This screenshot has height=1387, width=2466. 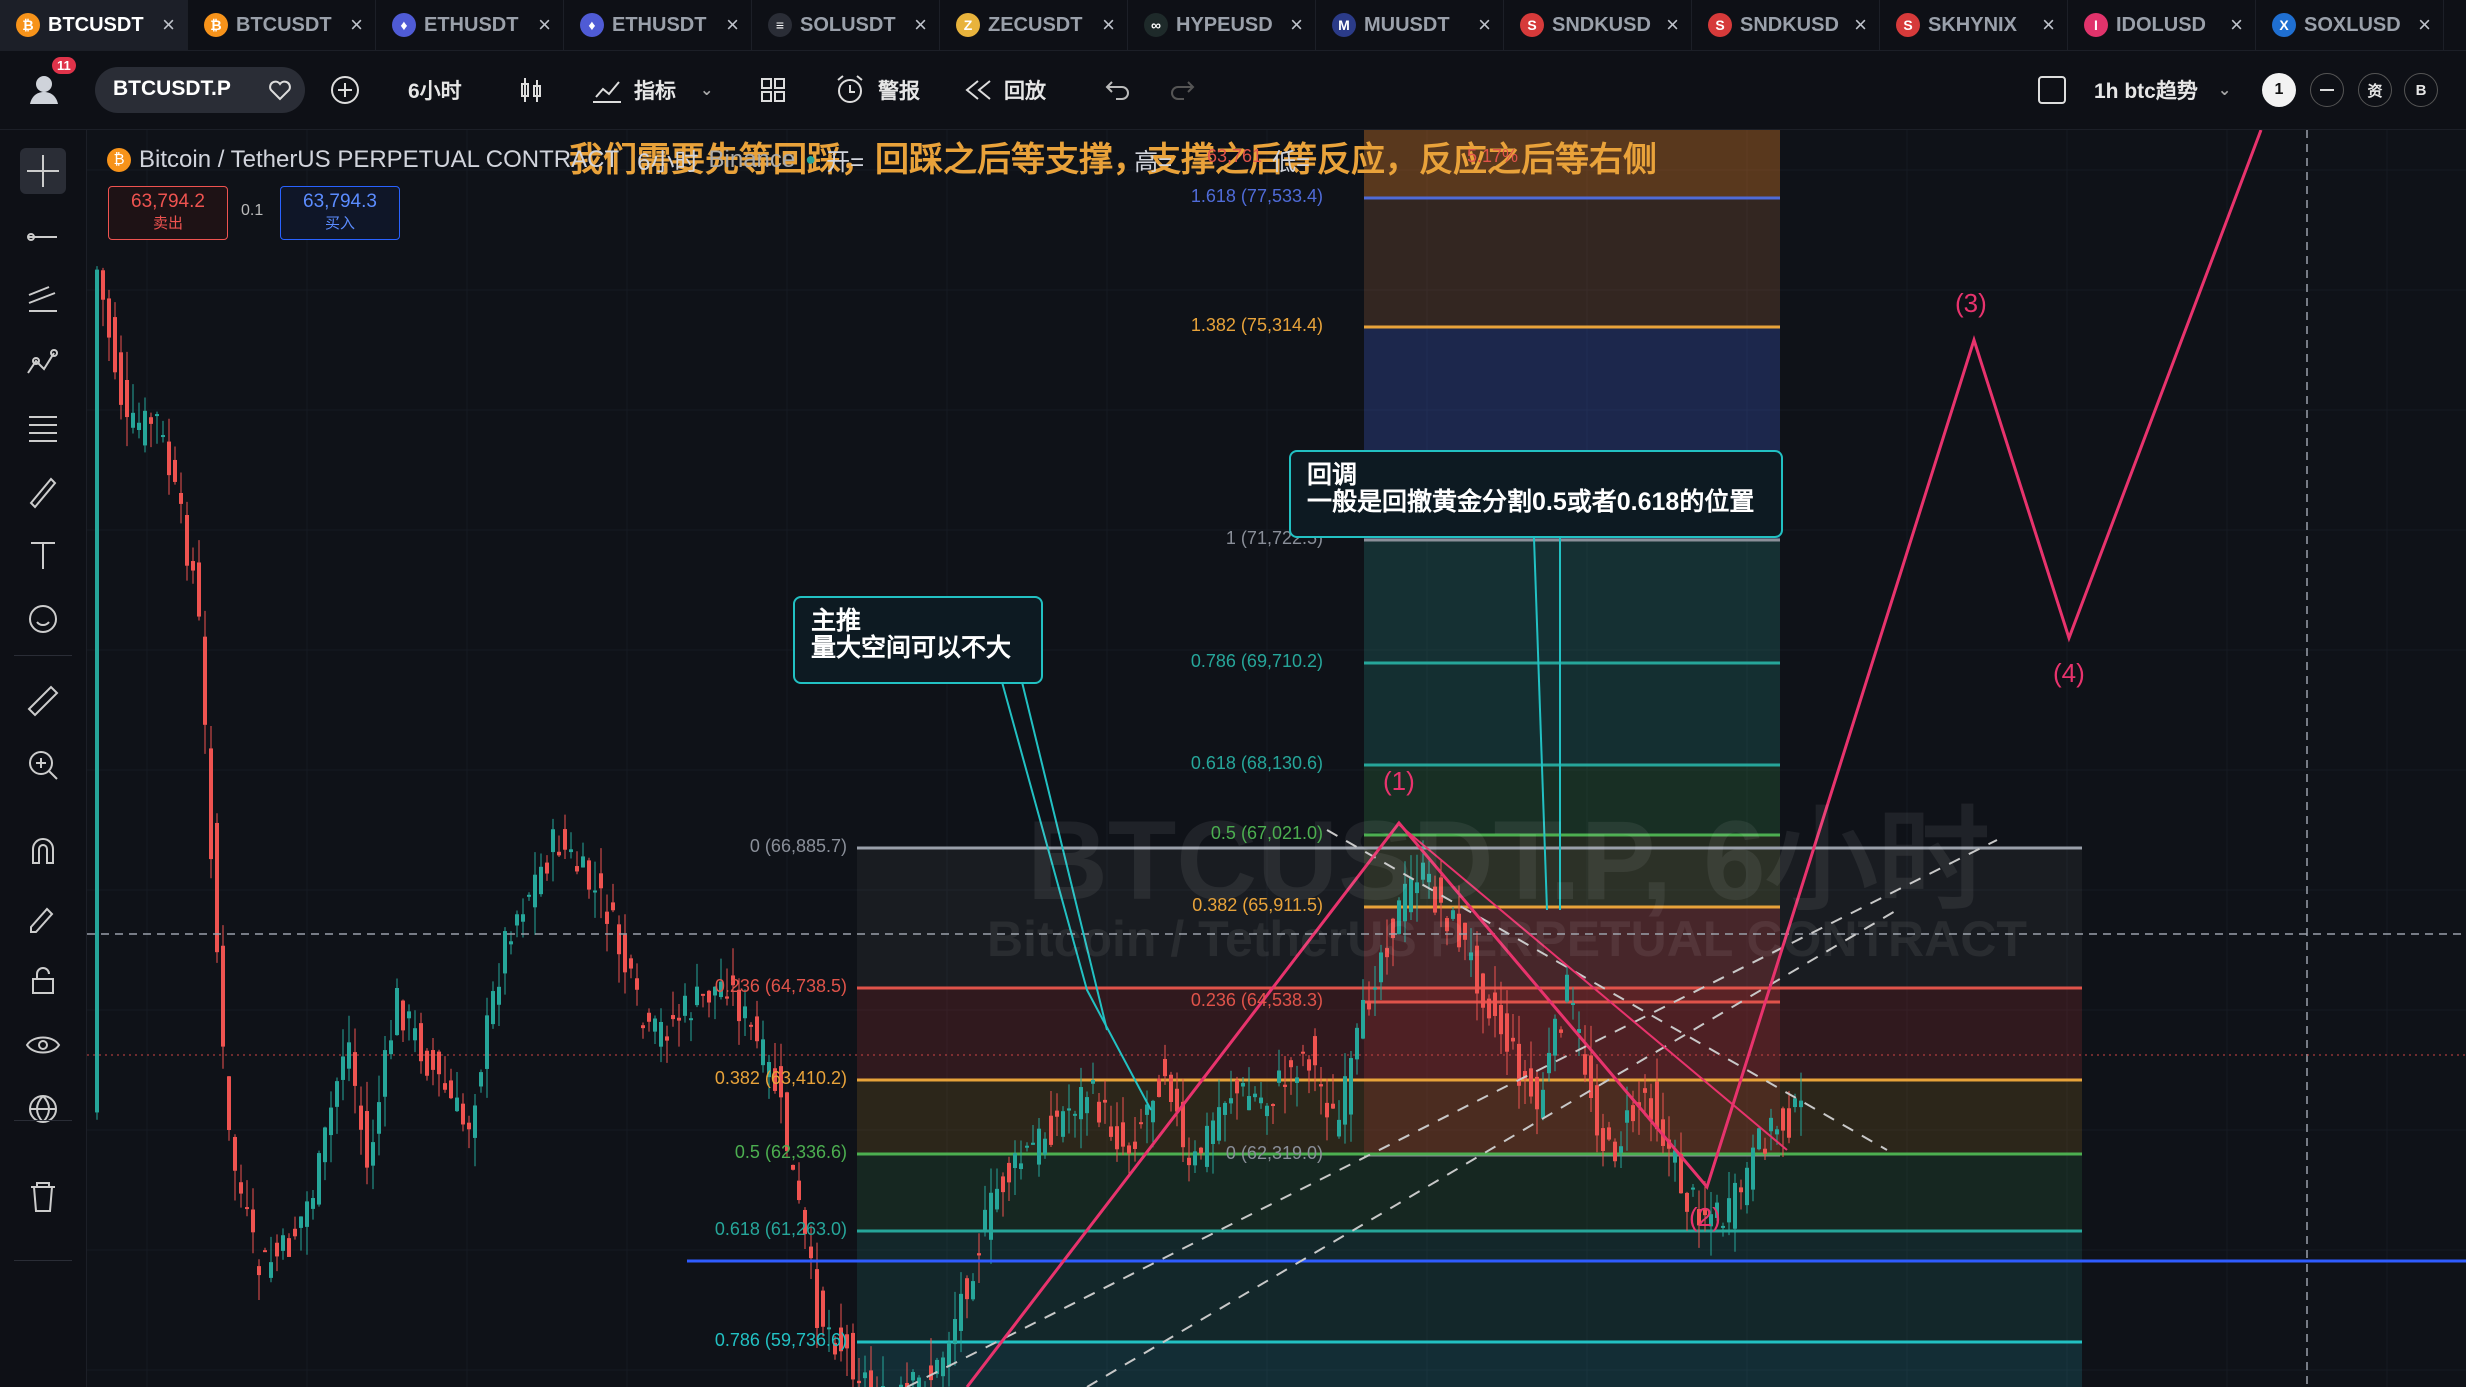 What do you see at coordinates (1974, 25) in the screenshot?
I see `tab-skhynix: S SKHYNIX ×` at bounding box center [1974, 25].